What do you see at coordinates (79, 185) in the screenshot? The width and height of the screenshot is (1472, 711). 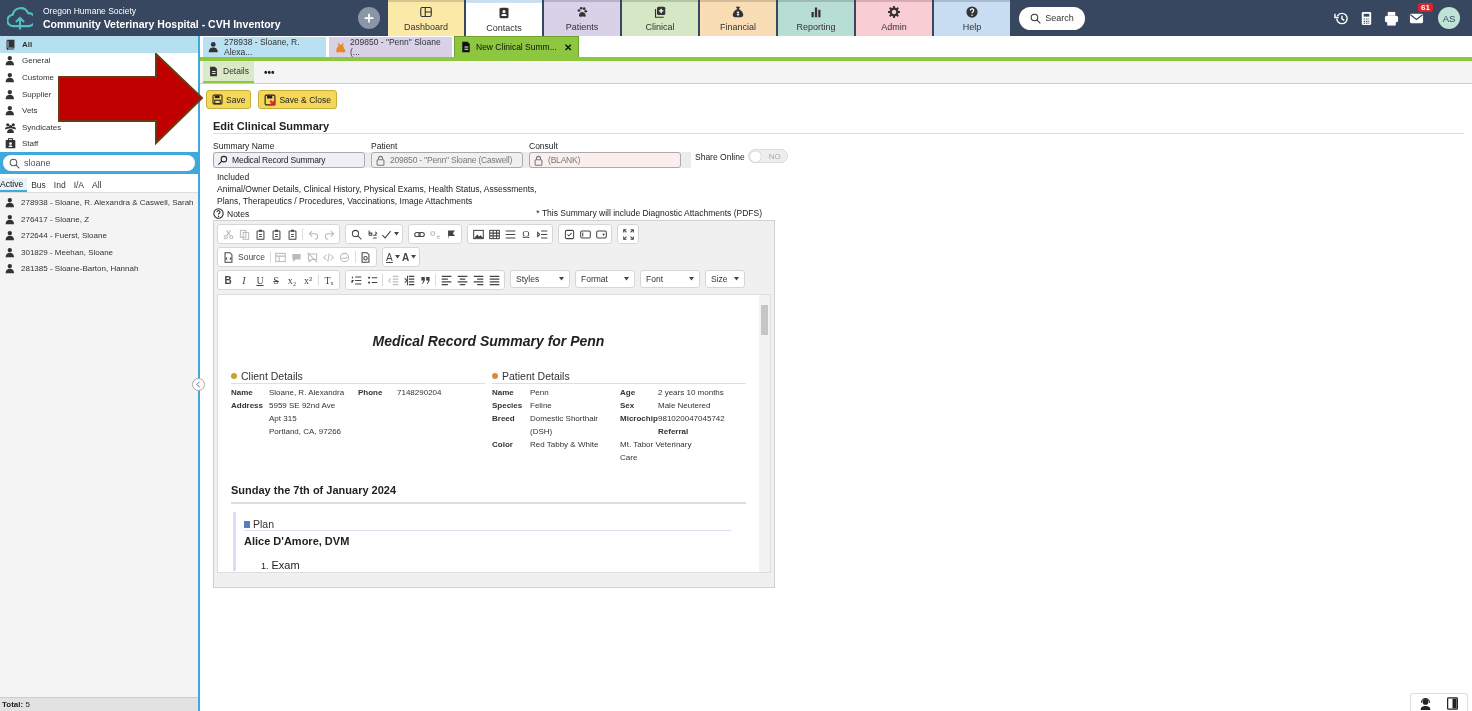 I see `filter-tab: I/A` at bounding box center [79, 185].